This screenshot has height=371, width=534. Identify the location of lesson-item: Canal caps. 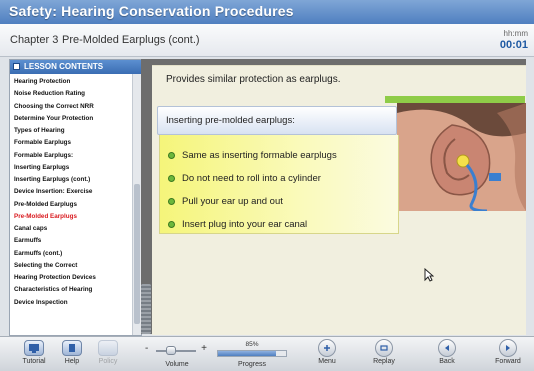
(73, 229).